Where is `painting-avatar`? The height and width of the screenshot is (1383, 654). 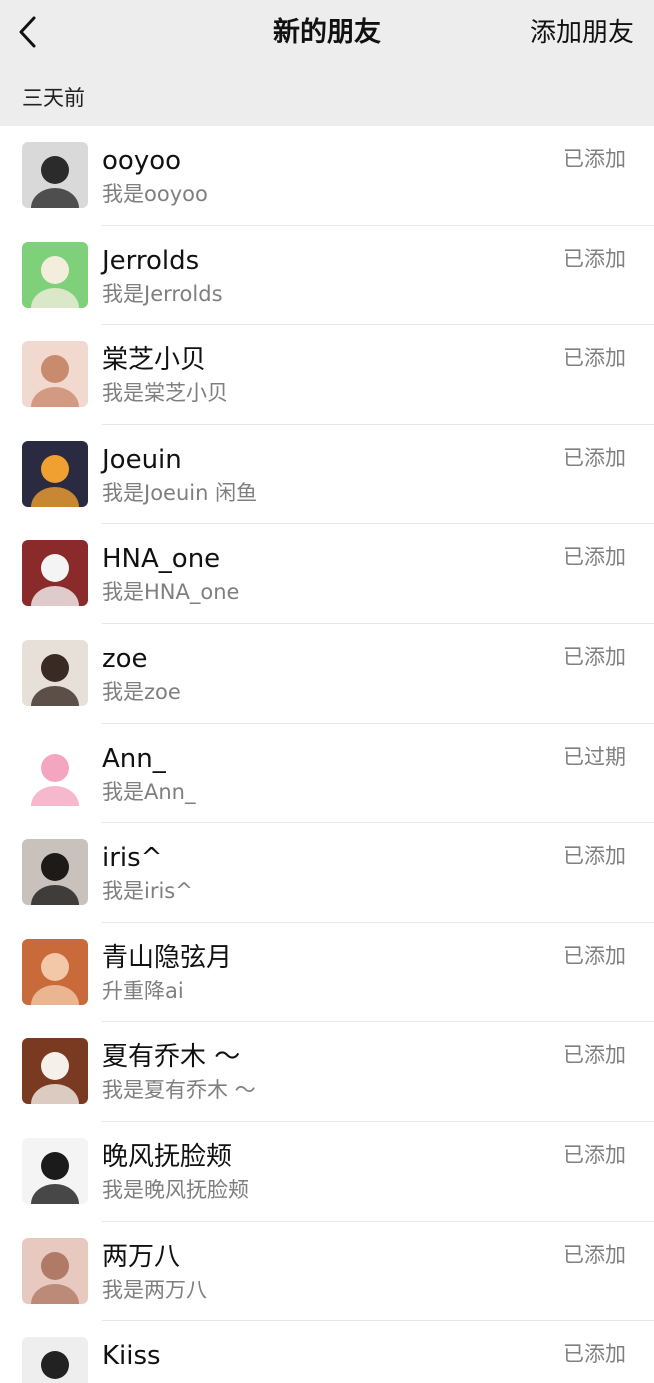
painting-avatar is located at coordinates (55, 473).